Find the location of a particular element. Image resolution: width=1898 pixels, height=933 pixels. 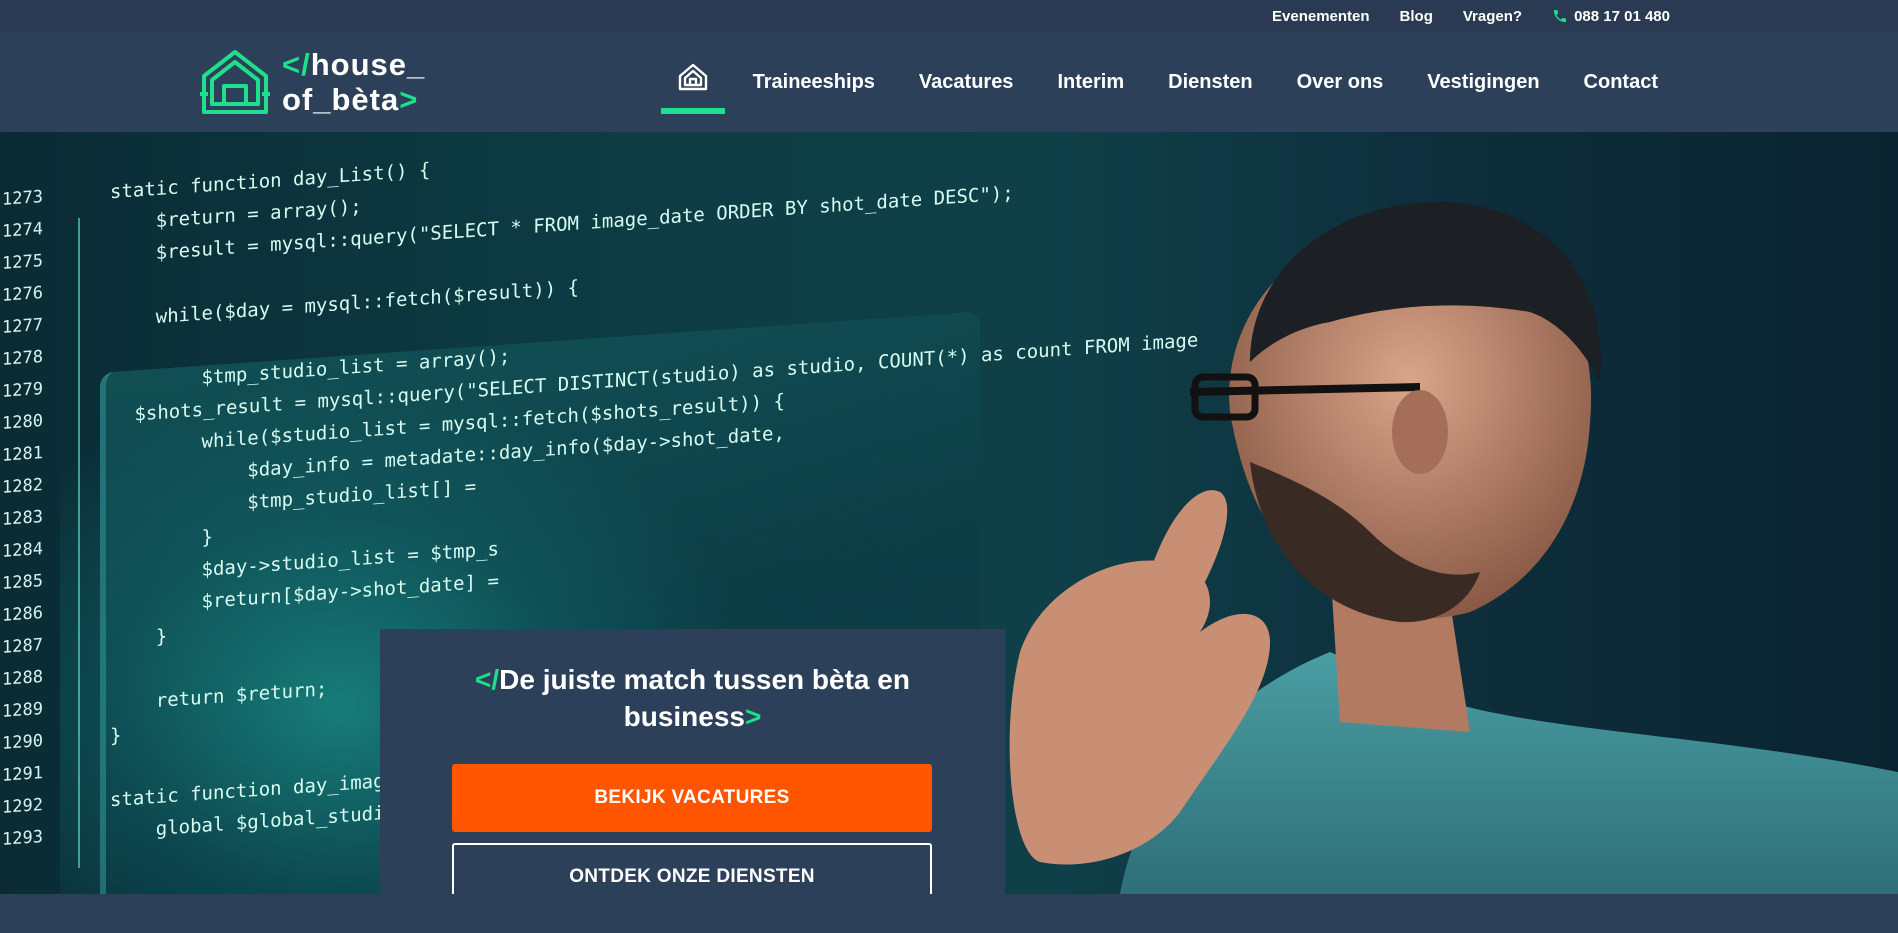

nav-contact: Contact is located at coordinates (1621, 82).